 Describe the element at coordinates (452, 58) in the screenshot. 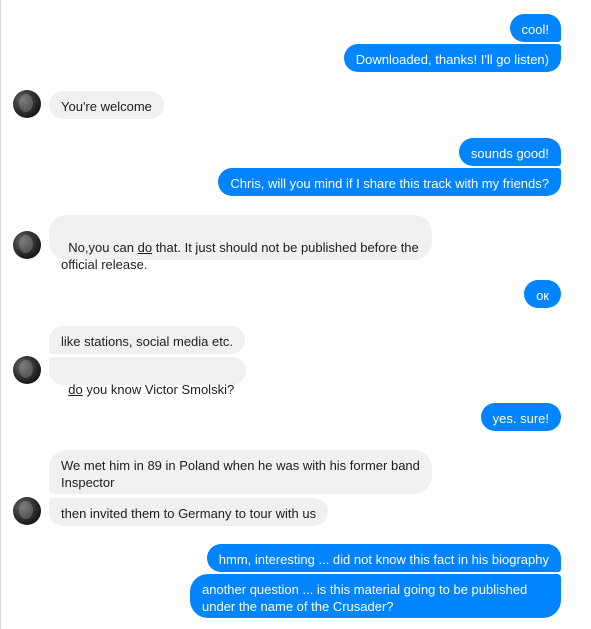

I see `message-bubble-outgoing: Downloaded, thanks! I'll go listen)` at that location.